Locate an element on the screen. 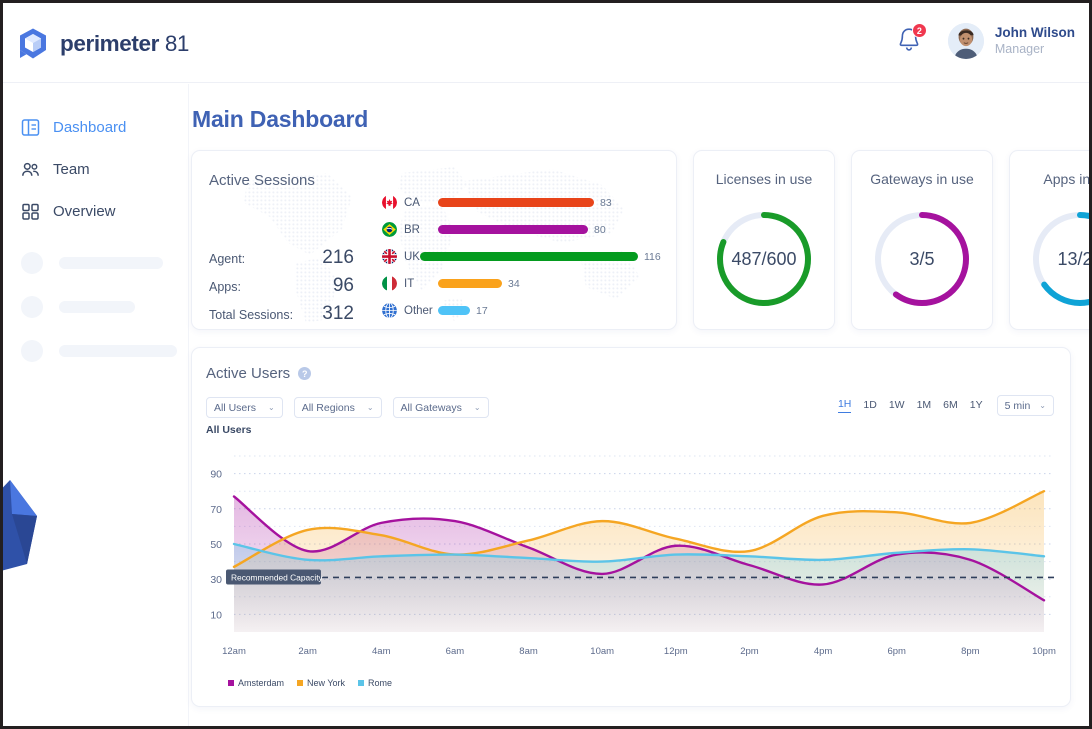 The image size is (1092, 729). country-code: Other is located at coordinates (418, 310).